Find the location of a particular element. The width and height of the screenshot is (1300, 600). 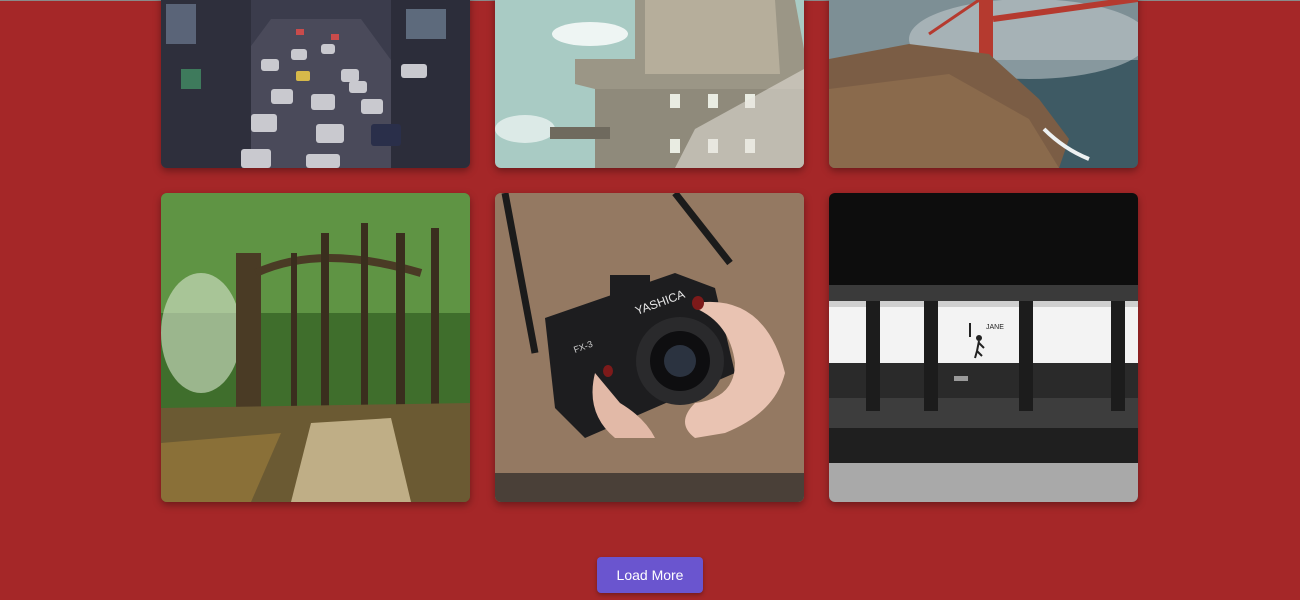

photo-camera-hands: YASHICA FX-3 is located at coordinates (649, 347).